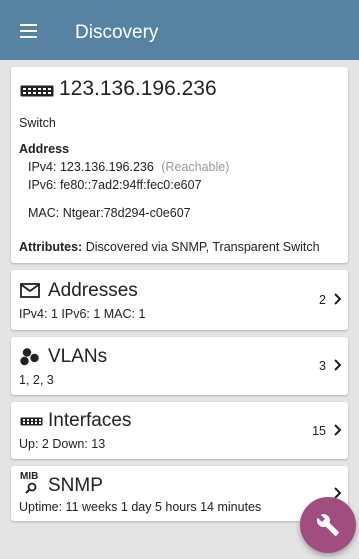  What do you see at coordinates (91, 167) in the screenshot?
I see `ipv4-address: IPv4: 123.136.196.236` at bounding box center [91, 167].